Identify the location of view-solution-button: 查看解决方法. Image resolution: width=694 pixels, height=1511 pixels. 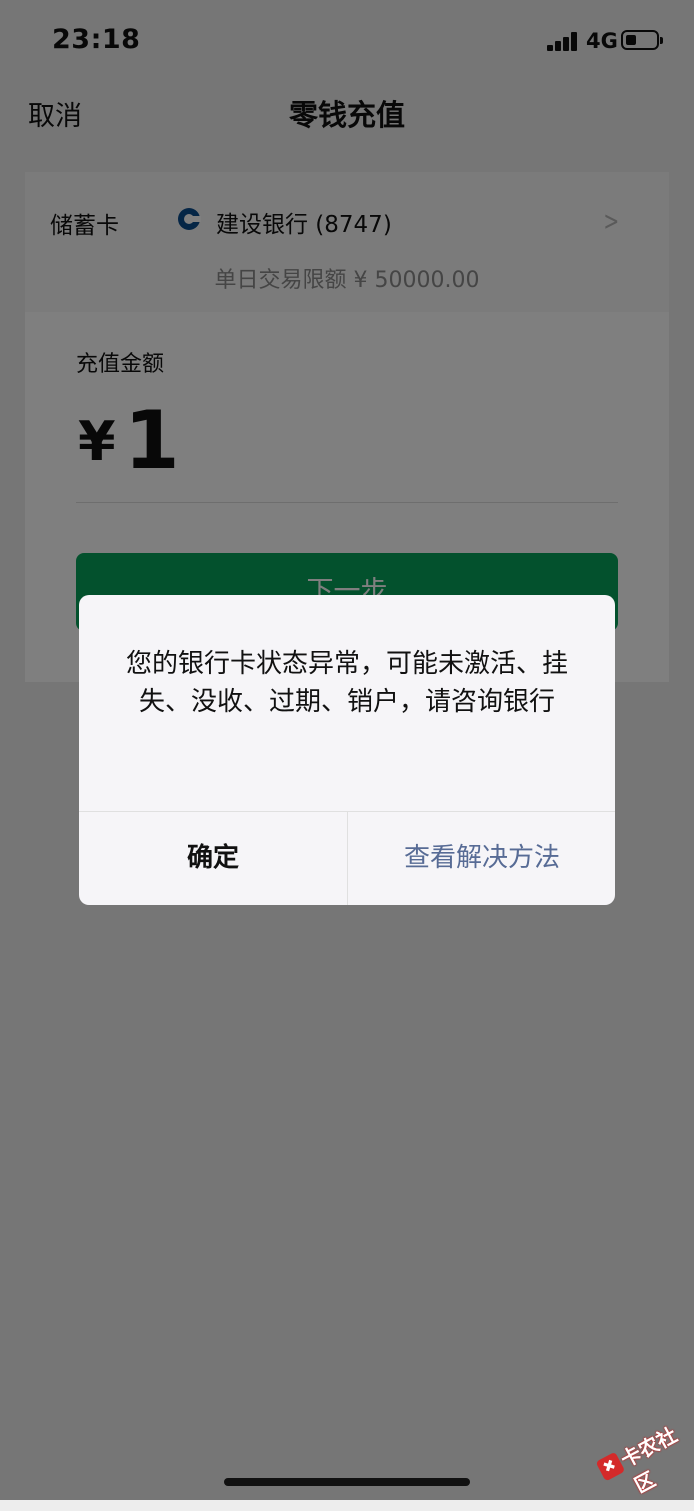
(481, 858).